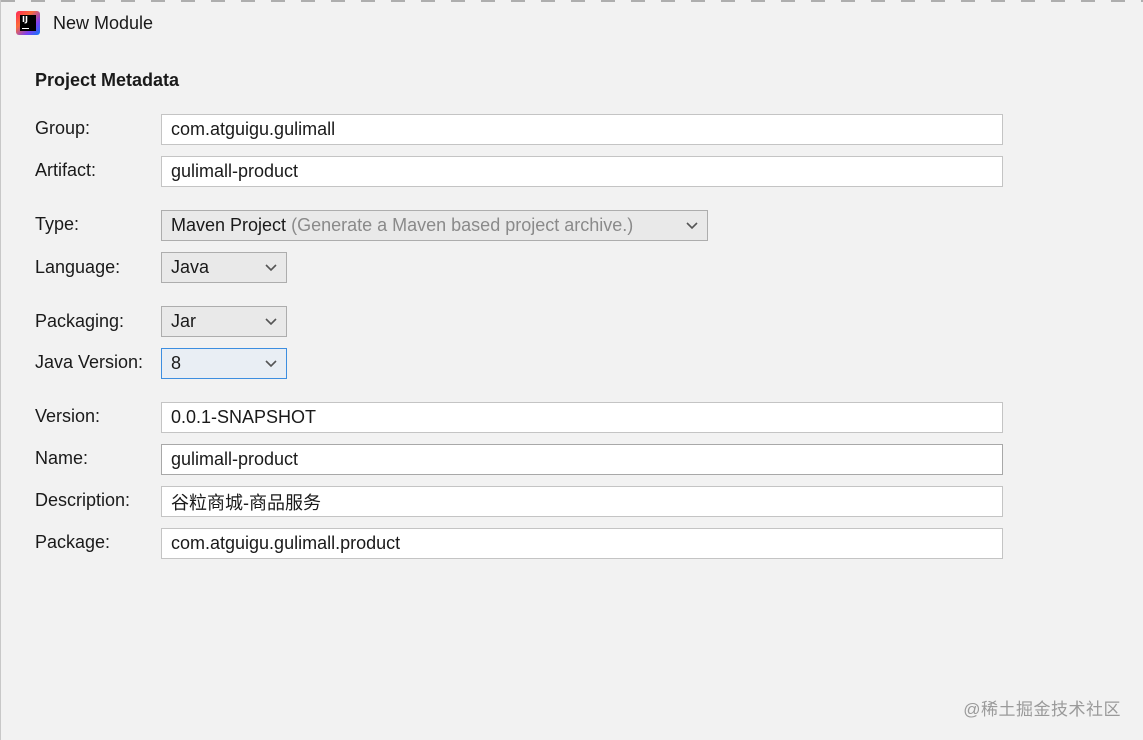 The image size is (1143, 740). What do you see at coordinates (224, 321) in the screenshot?
I see `packaging-dropdown: Jar` at bounding box center [224, 321].